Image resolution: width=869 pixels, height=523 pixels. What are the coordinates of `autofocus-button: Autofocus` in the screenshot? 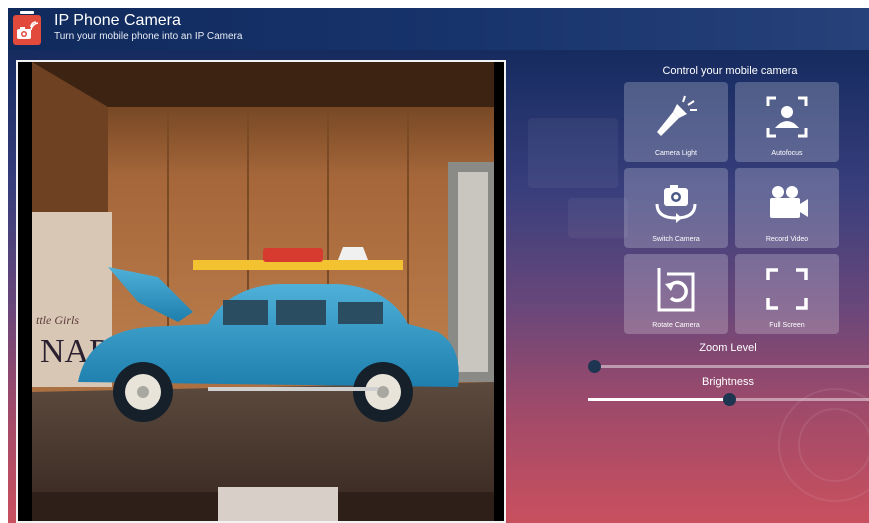 It's located at (787, 122).